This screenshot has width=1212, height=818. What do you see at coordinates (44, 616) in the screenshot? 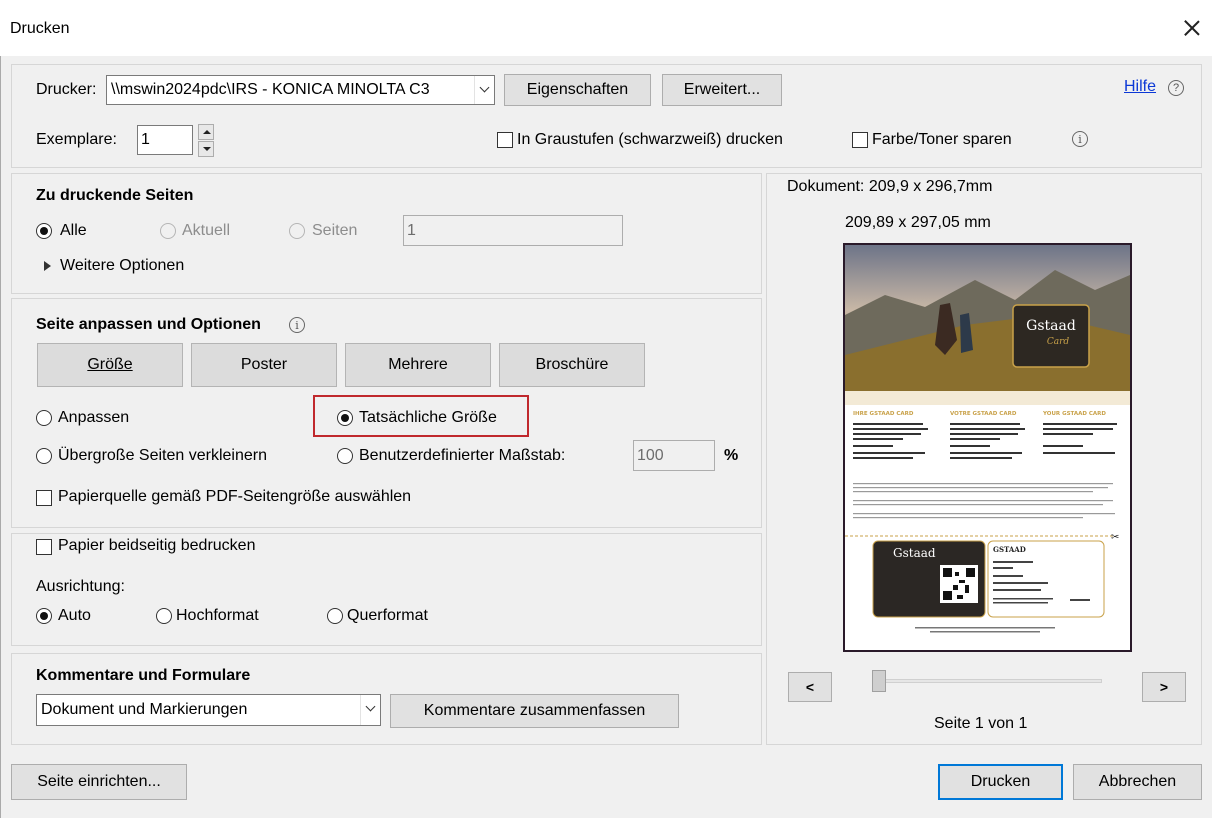
I see `orientation-auto-radio` at bounding box center [44, 616].